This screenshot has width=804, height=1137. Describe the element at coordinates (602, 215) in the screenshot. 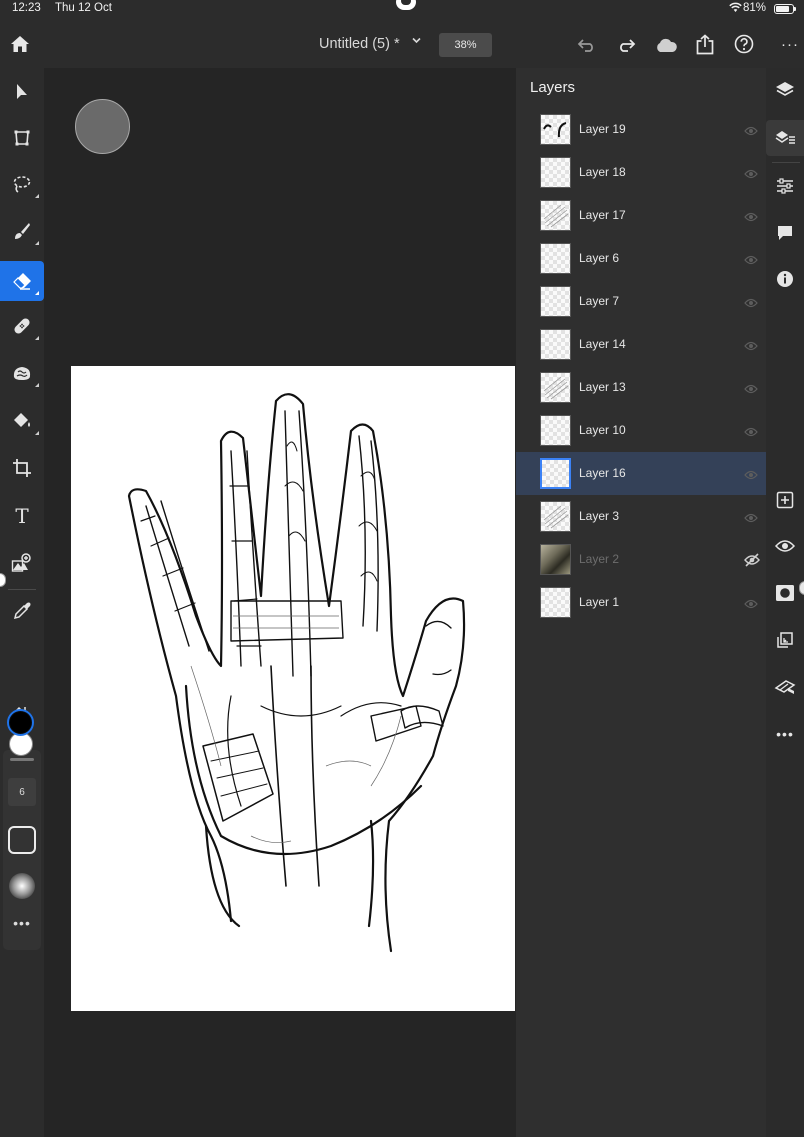

I see `layer-name: Layer 17` at that location.